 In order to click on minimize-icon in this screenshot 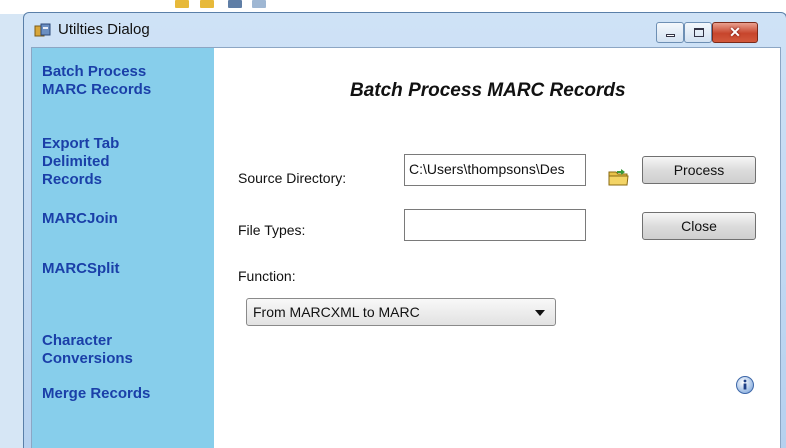, I will do `click(670, 35)`.